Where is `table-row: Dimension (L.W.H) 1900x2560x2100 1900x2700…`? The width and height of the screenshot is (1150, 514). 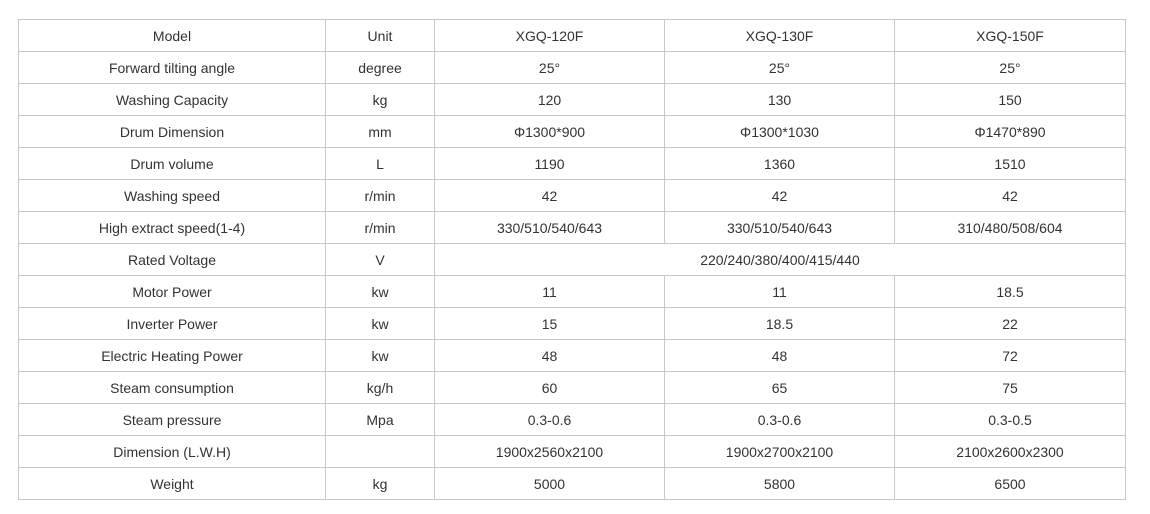
table-row: Dimension (L.W.H) 1900x2560x2100 1900x2700… is located at coordinates (572, 451).